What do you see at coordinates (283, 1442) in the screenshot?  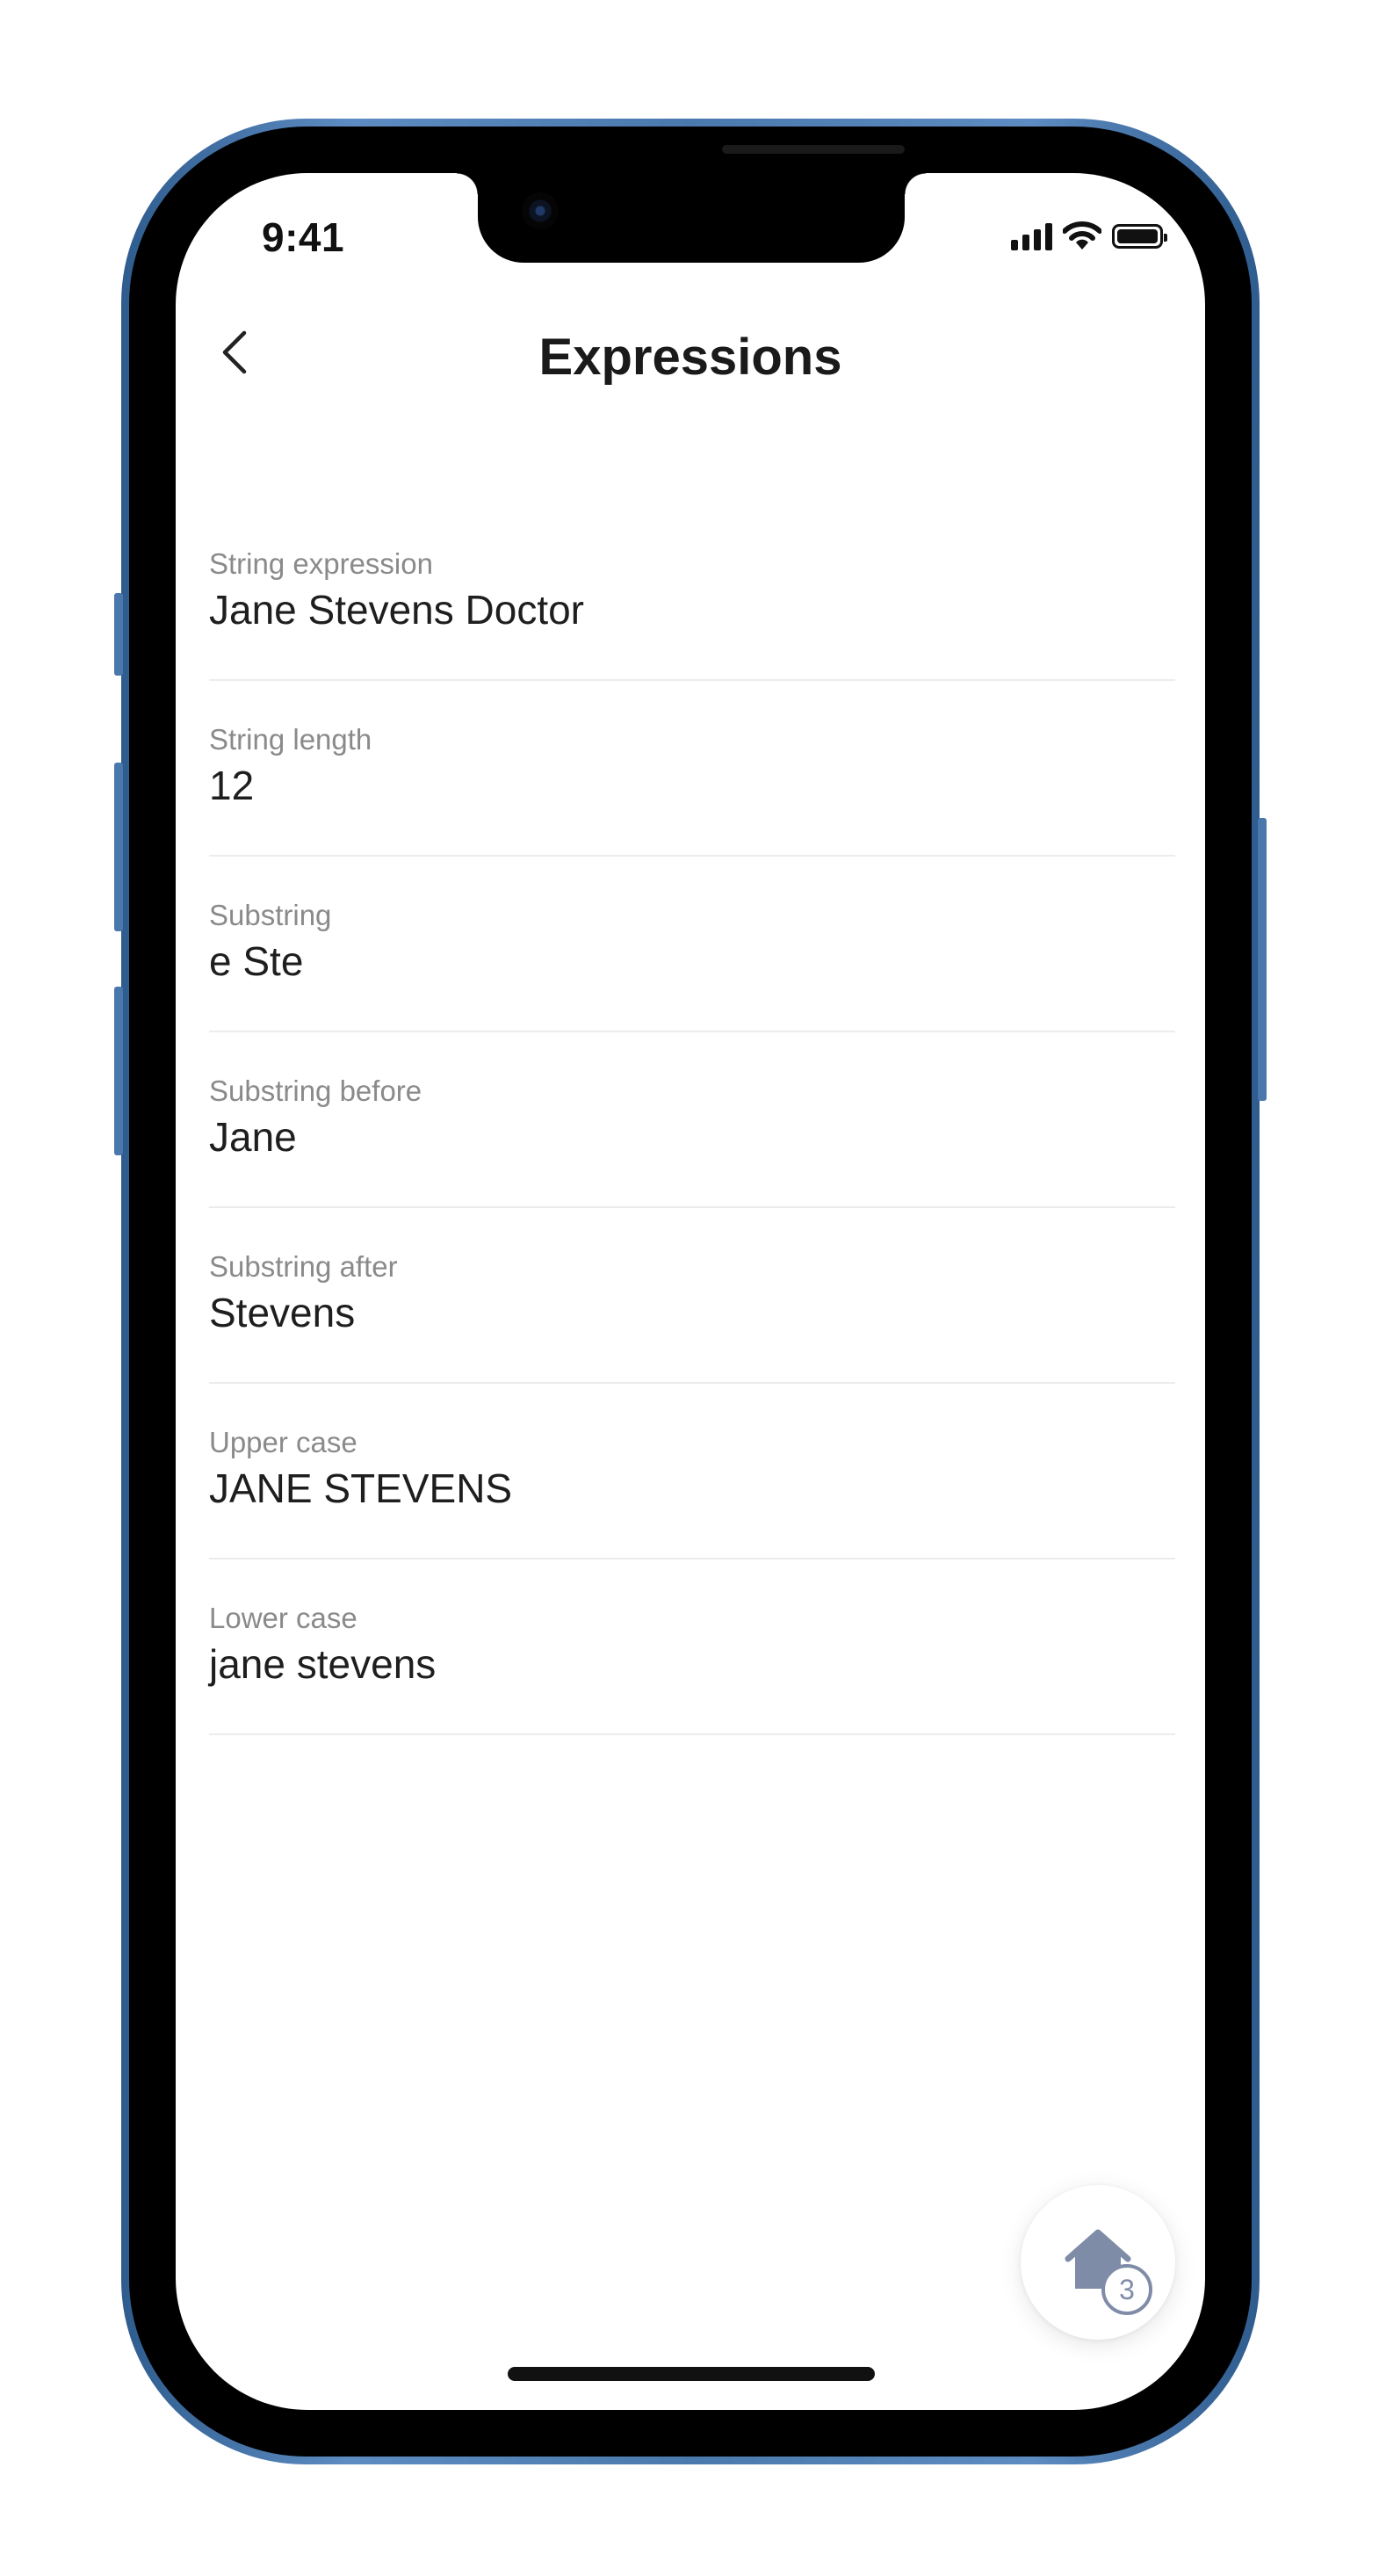 I see `item-label: Upper case` at bounding box center [283, 1442].